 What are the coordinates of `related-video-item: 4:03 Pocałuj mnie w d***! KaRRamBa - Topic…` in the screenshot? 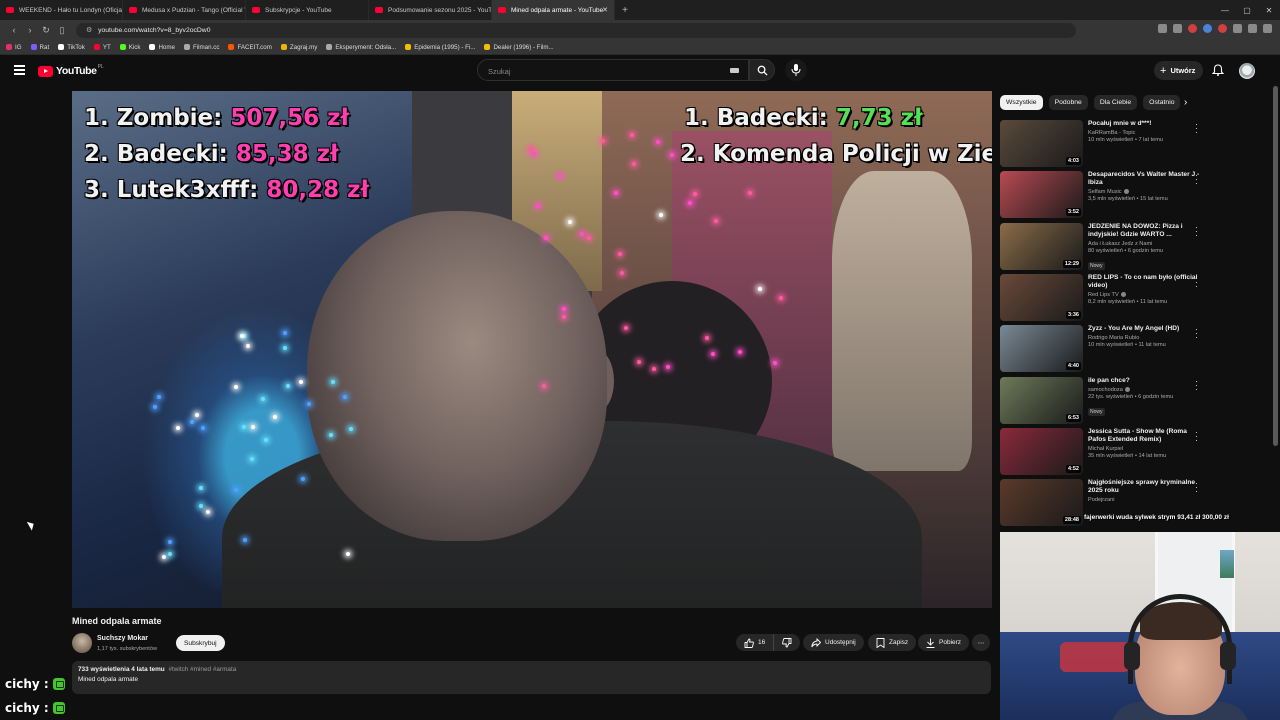 It's located at (1105, 144).